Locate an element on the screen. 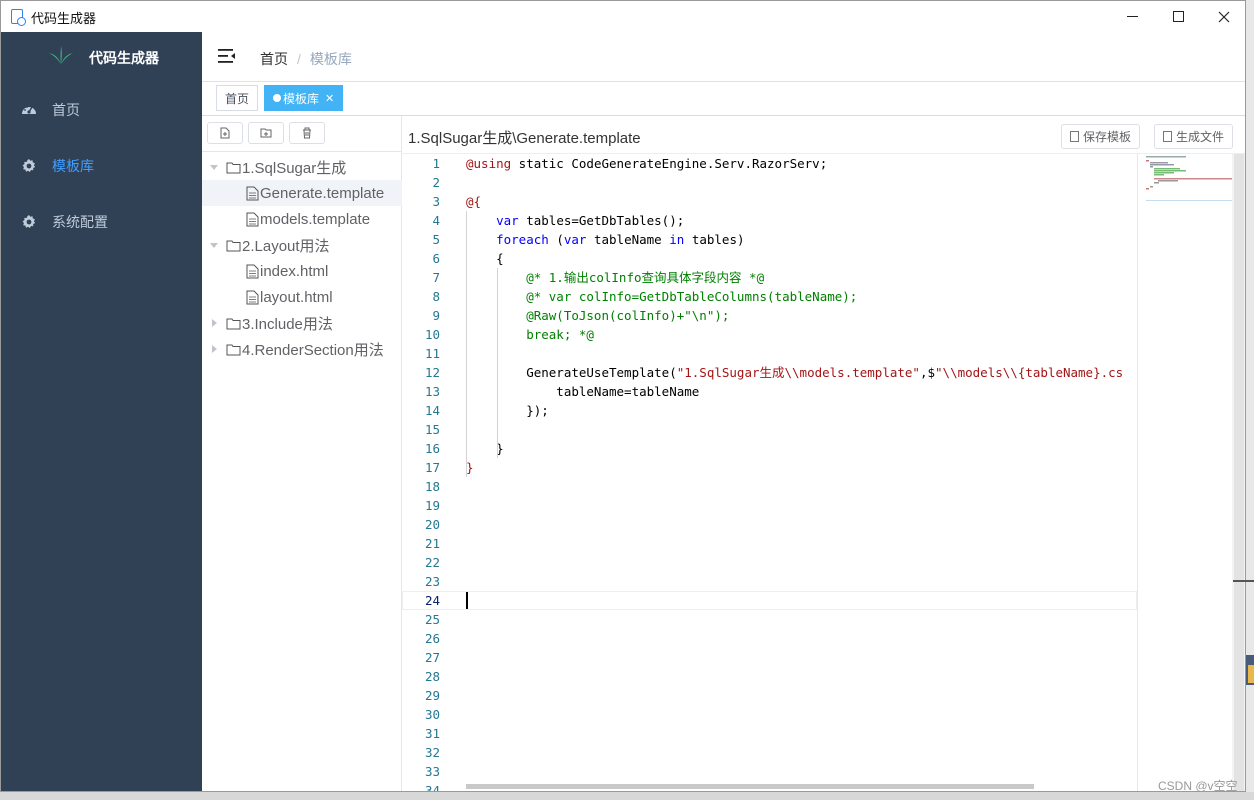 This screenshot has width=1254, height=800. line-number: 2 is located at coordinates (436, 182).